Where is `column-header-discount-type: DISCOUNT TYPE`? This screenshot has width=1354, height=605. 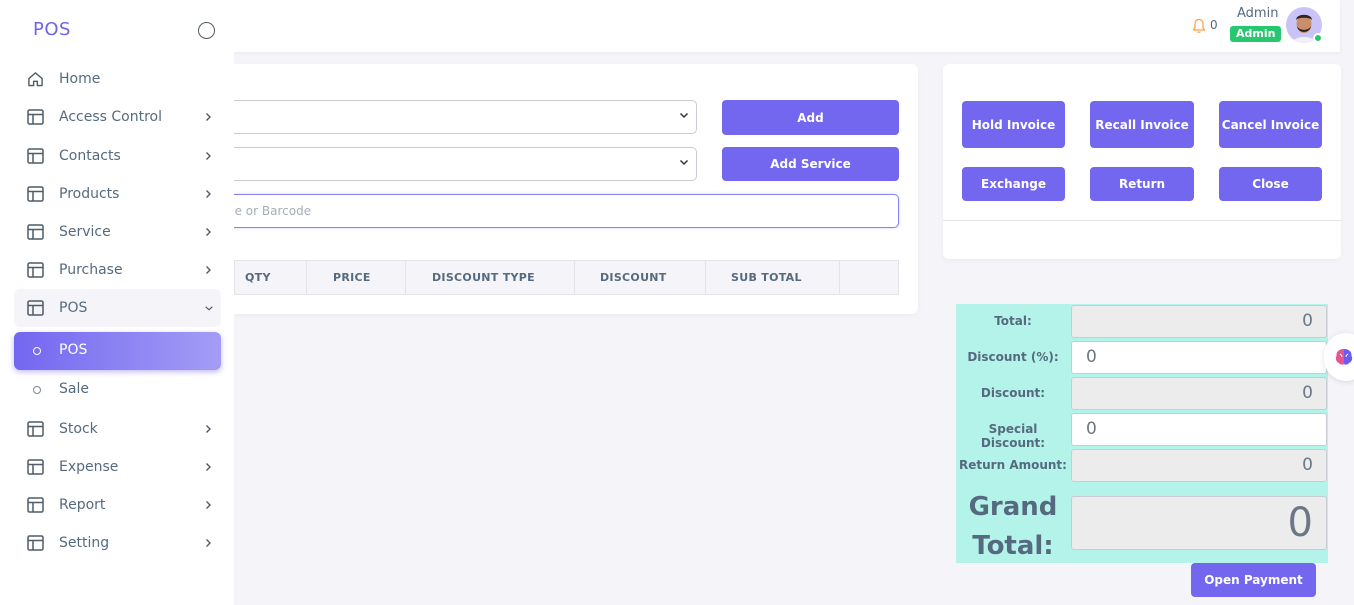 column-header-discount-type: DISCOUNT TYPE is located at coordinates (483, 277).